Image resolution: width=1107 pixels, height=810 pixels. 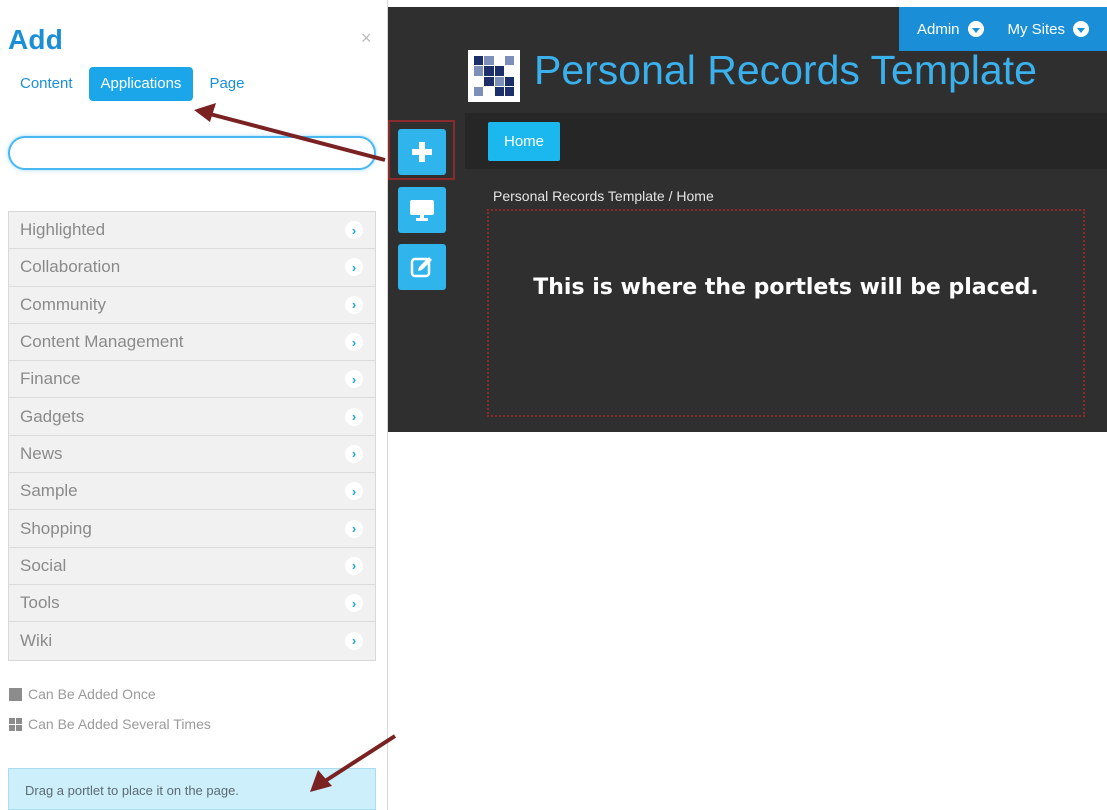 I want to click on plus-icon, so click(x=422, y=152).